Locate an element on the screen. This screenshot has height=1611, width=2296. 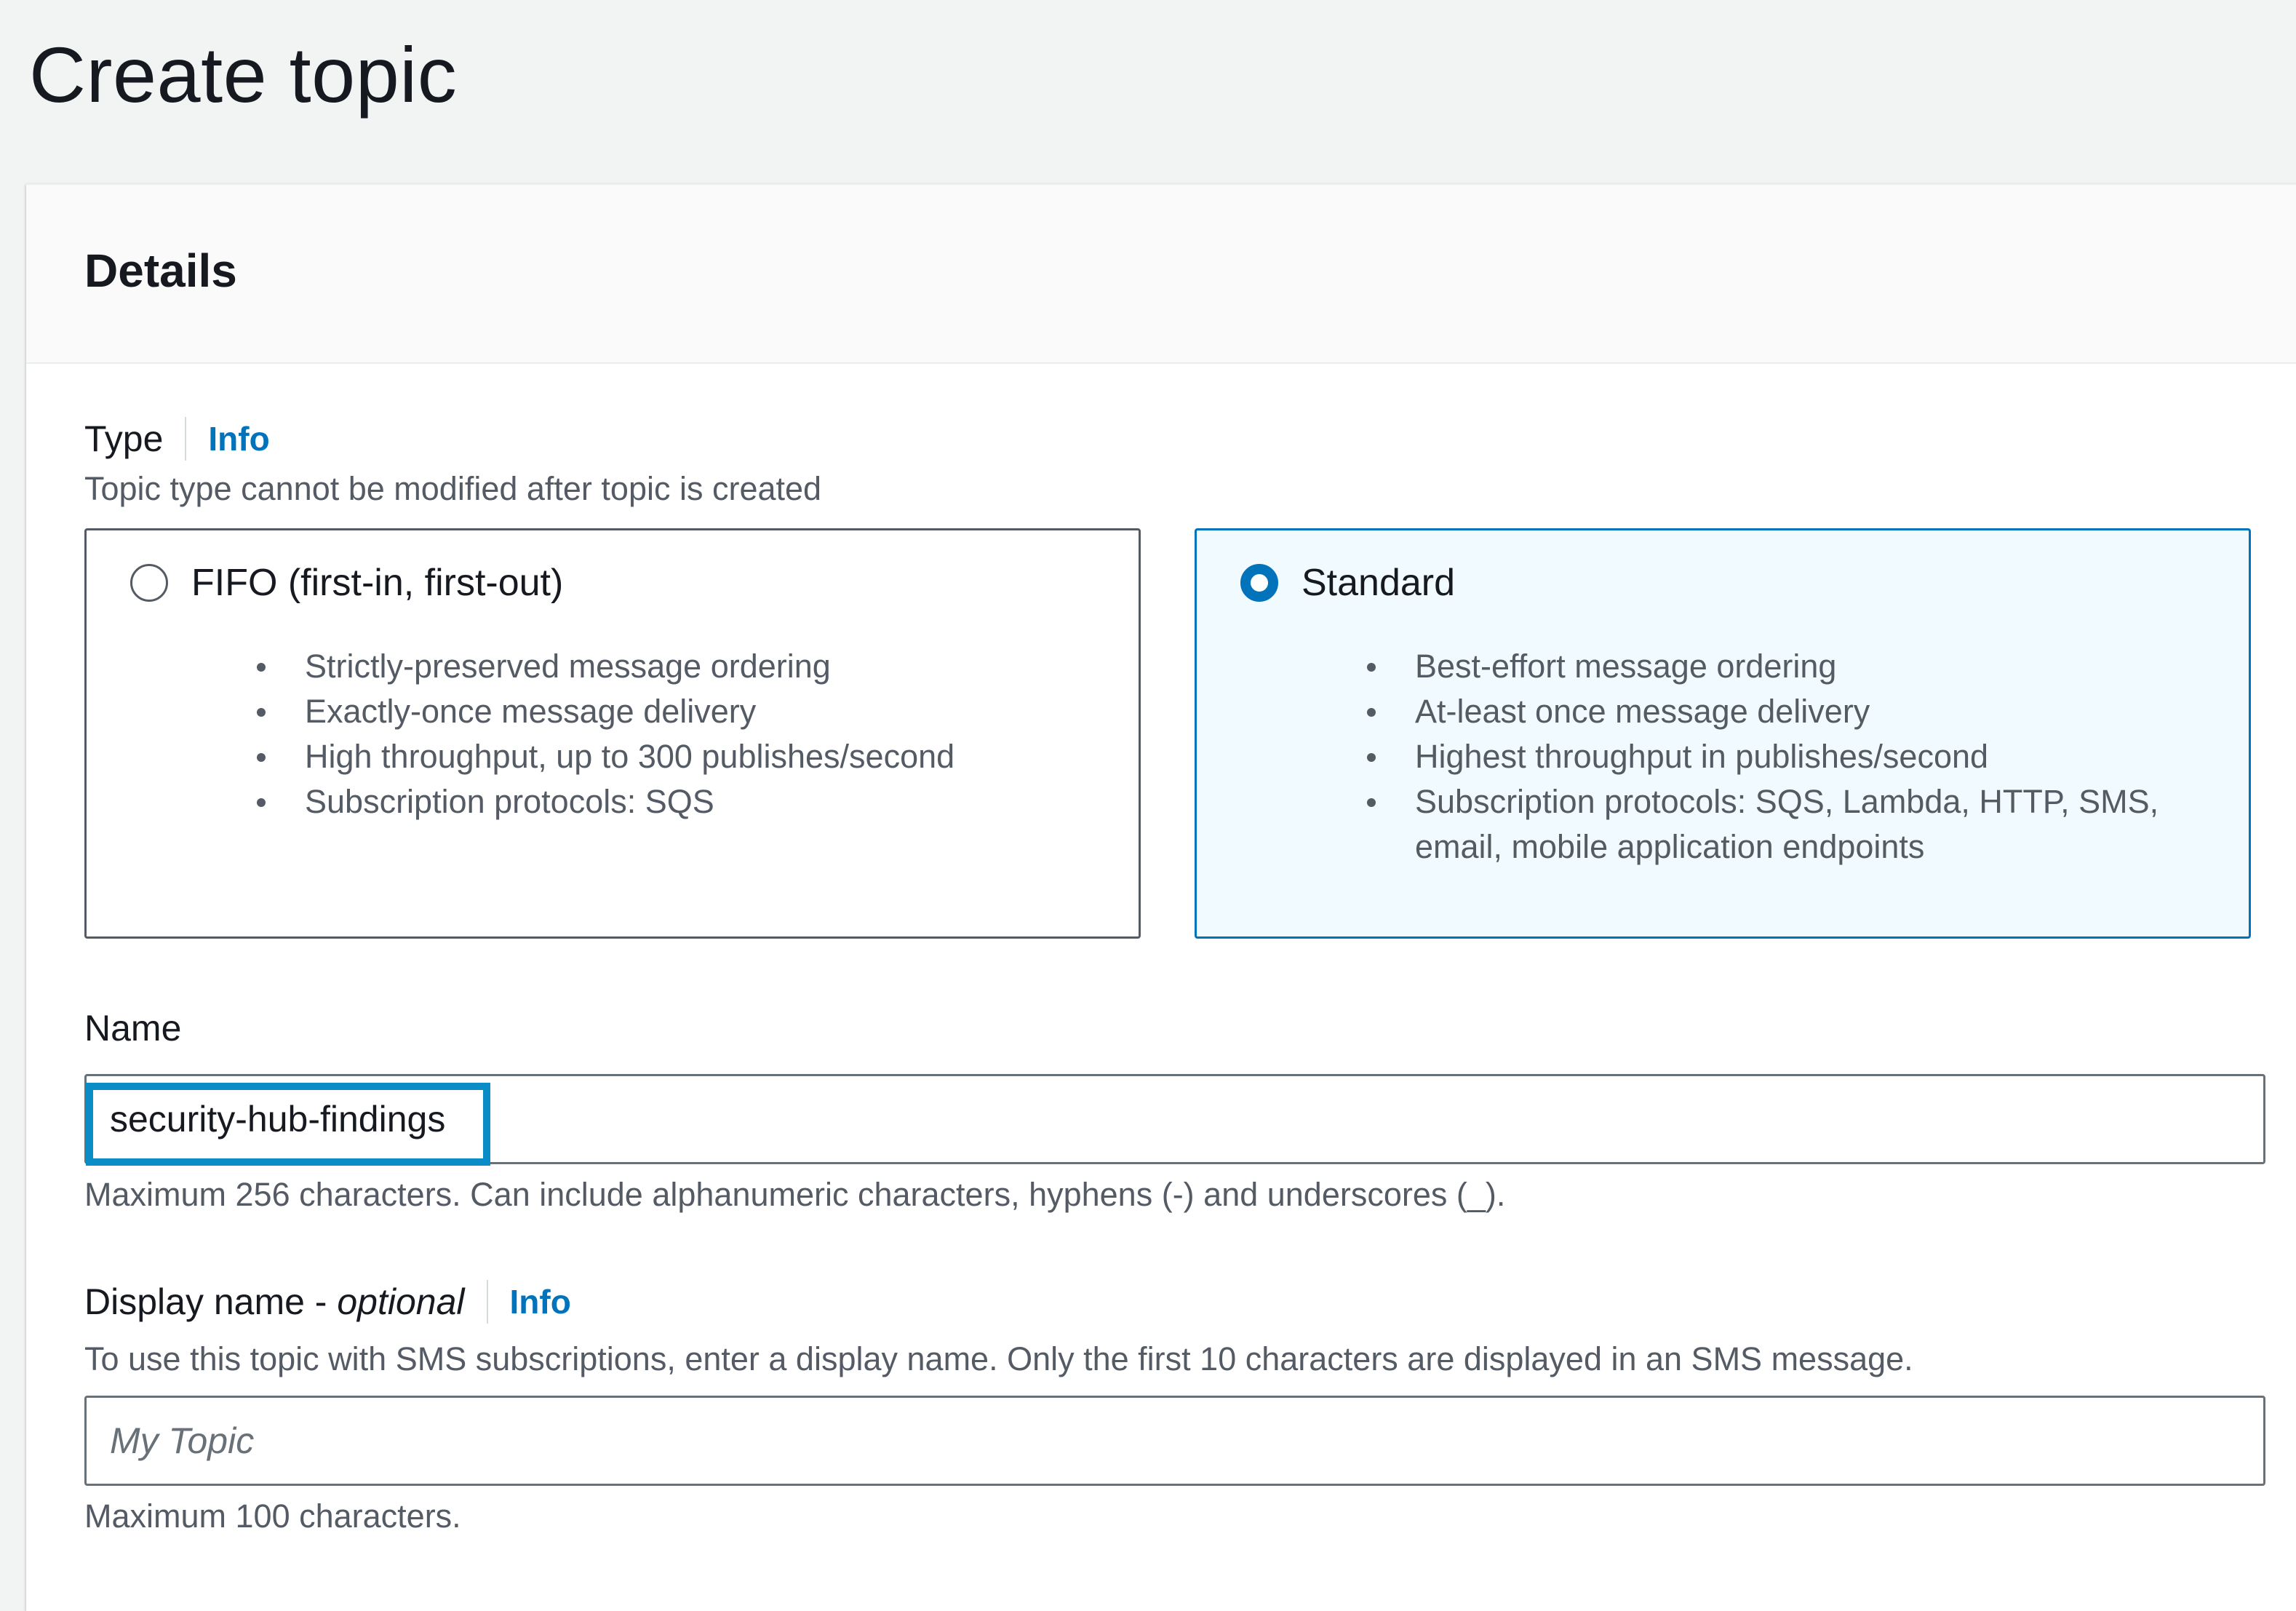
list-item: Best-effort message ordering is located at coordinates (1790, 666).